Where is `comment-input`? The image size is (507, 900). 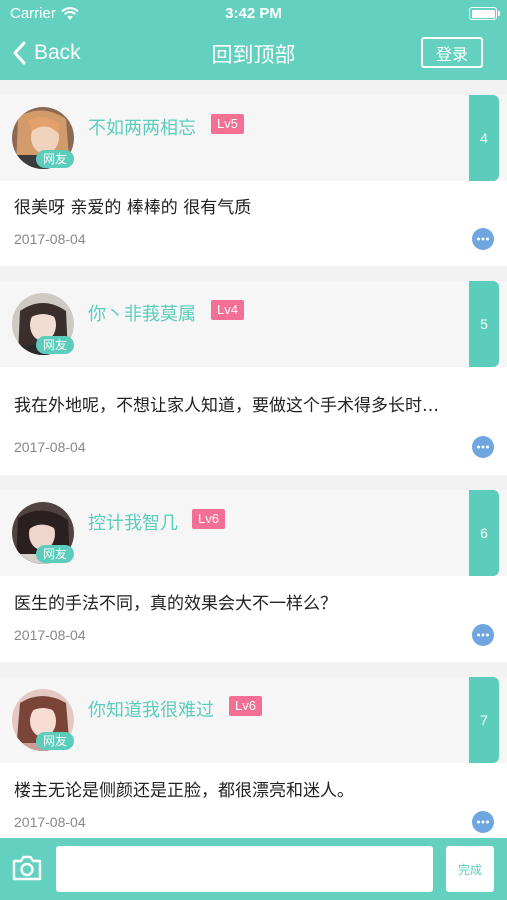 comment-input is located at coordinates (244, 869).